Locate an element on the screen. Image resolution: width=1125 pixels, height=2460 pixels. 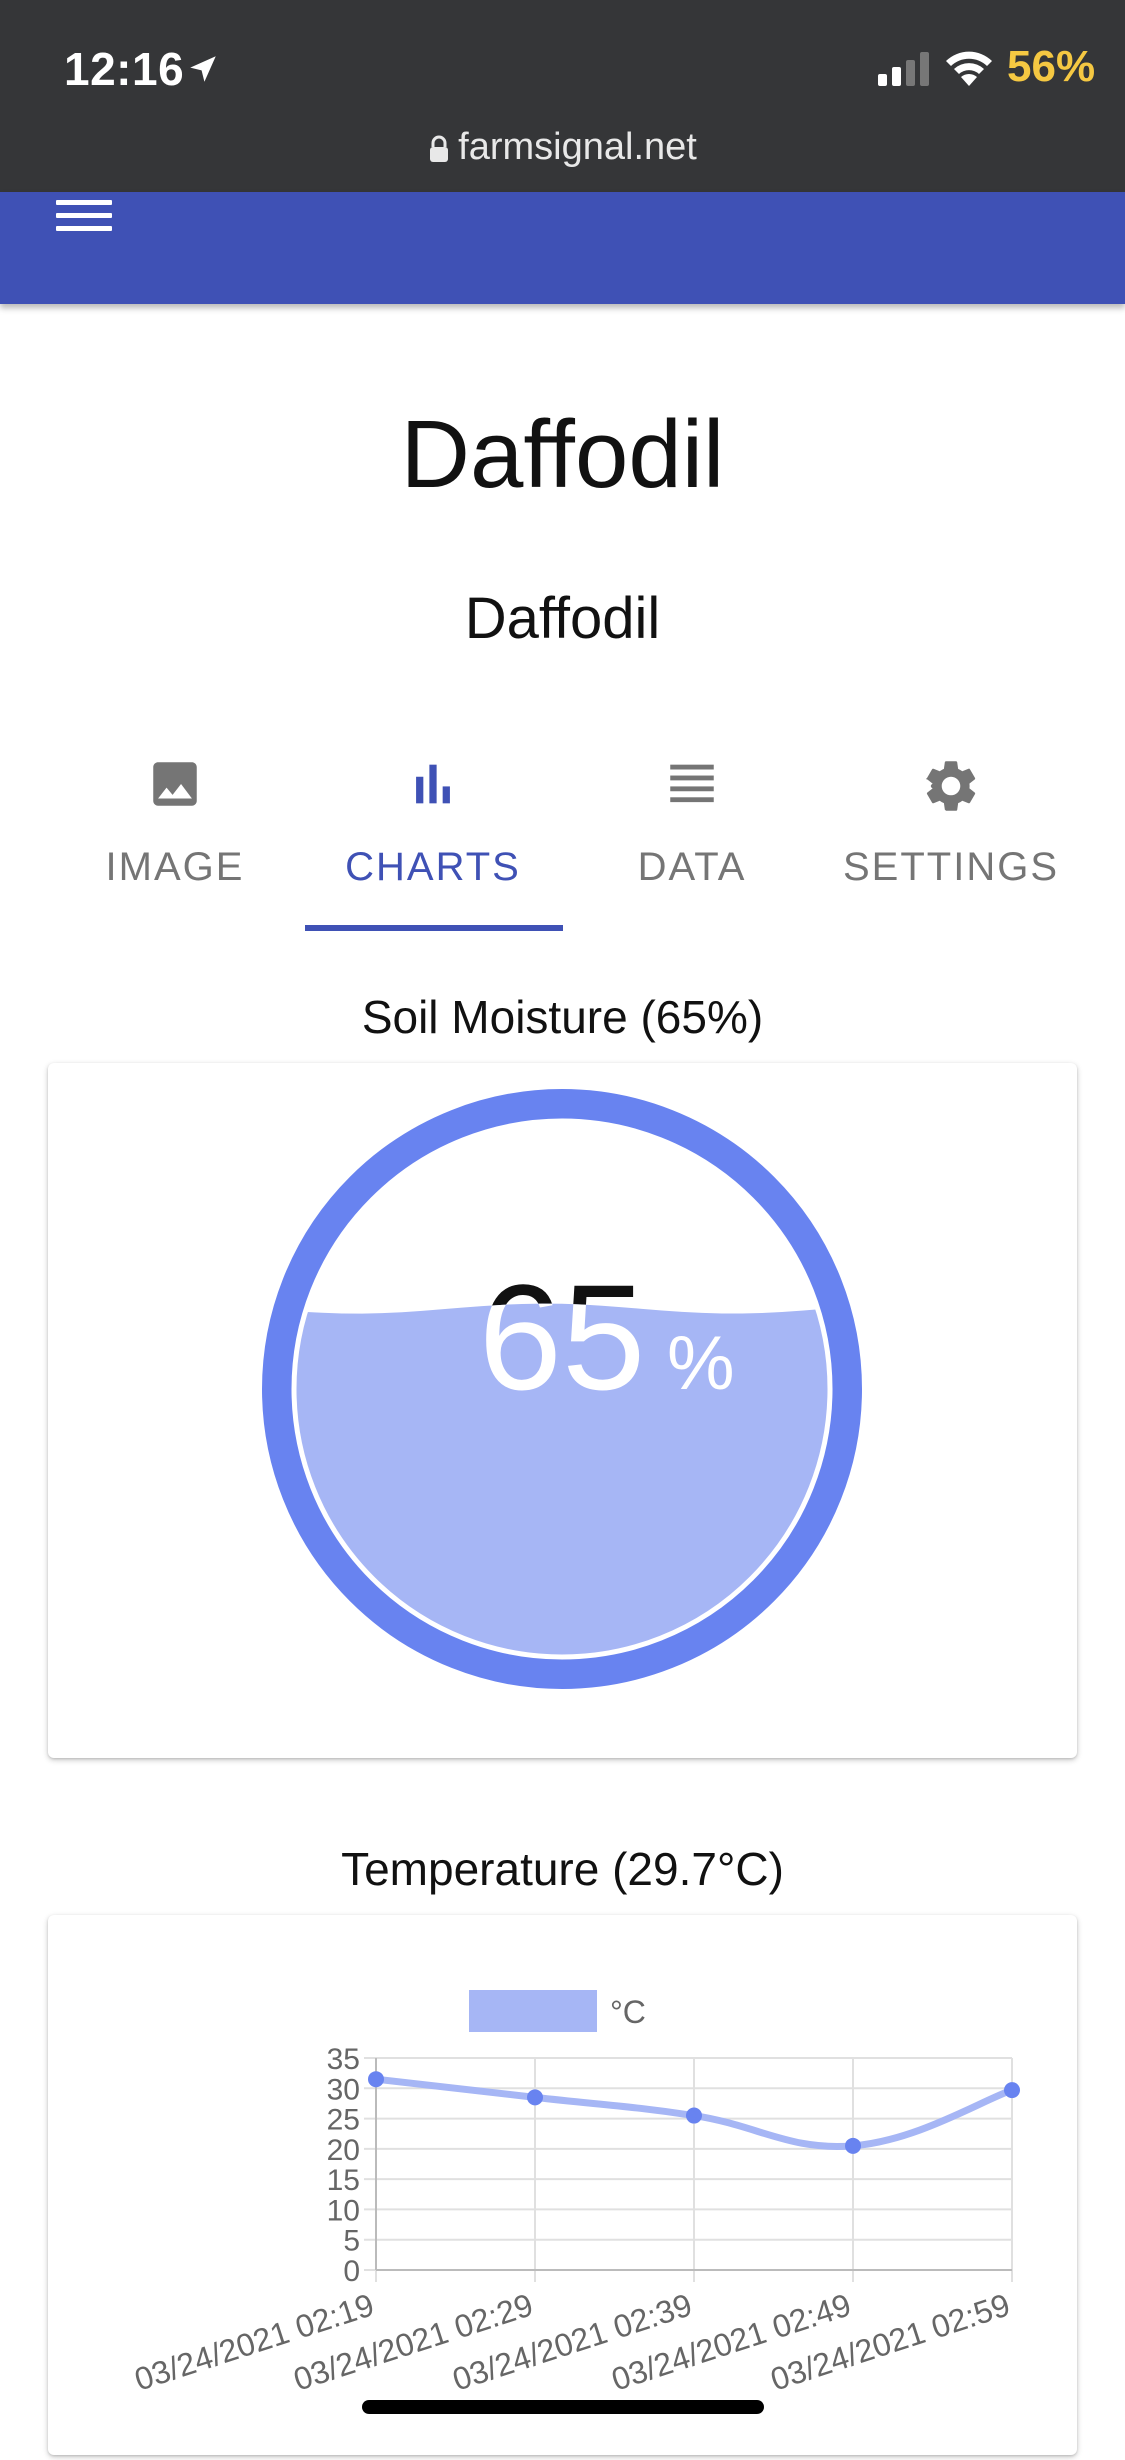
tab-data-label: DATA is located at coordinates (692, 867).